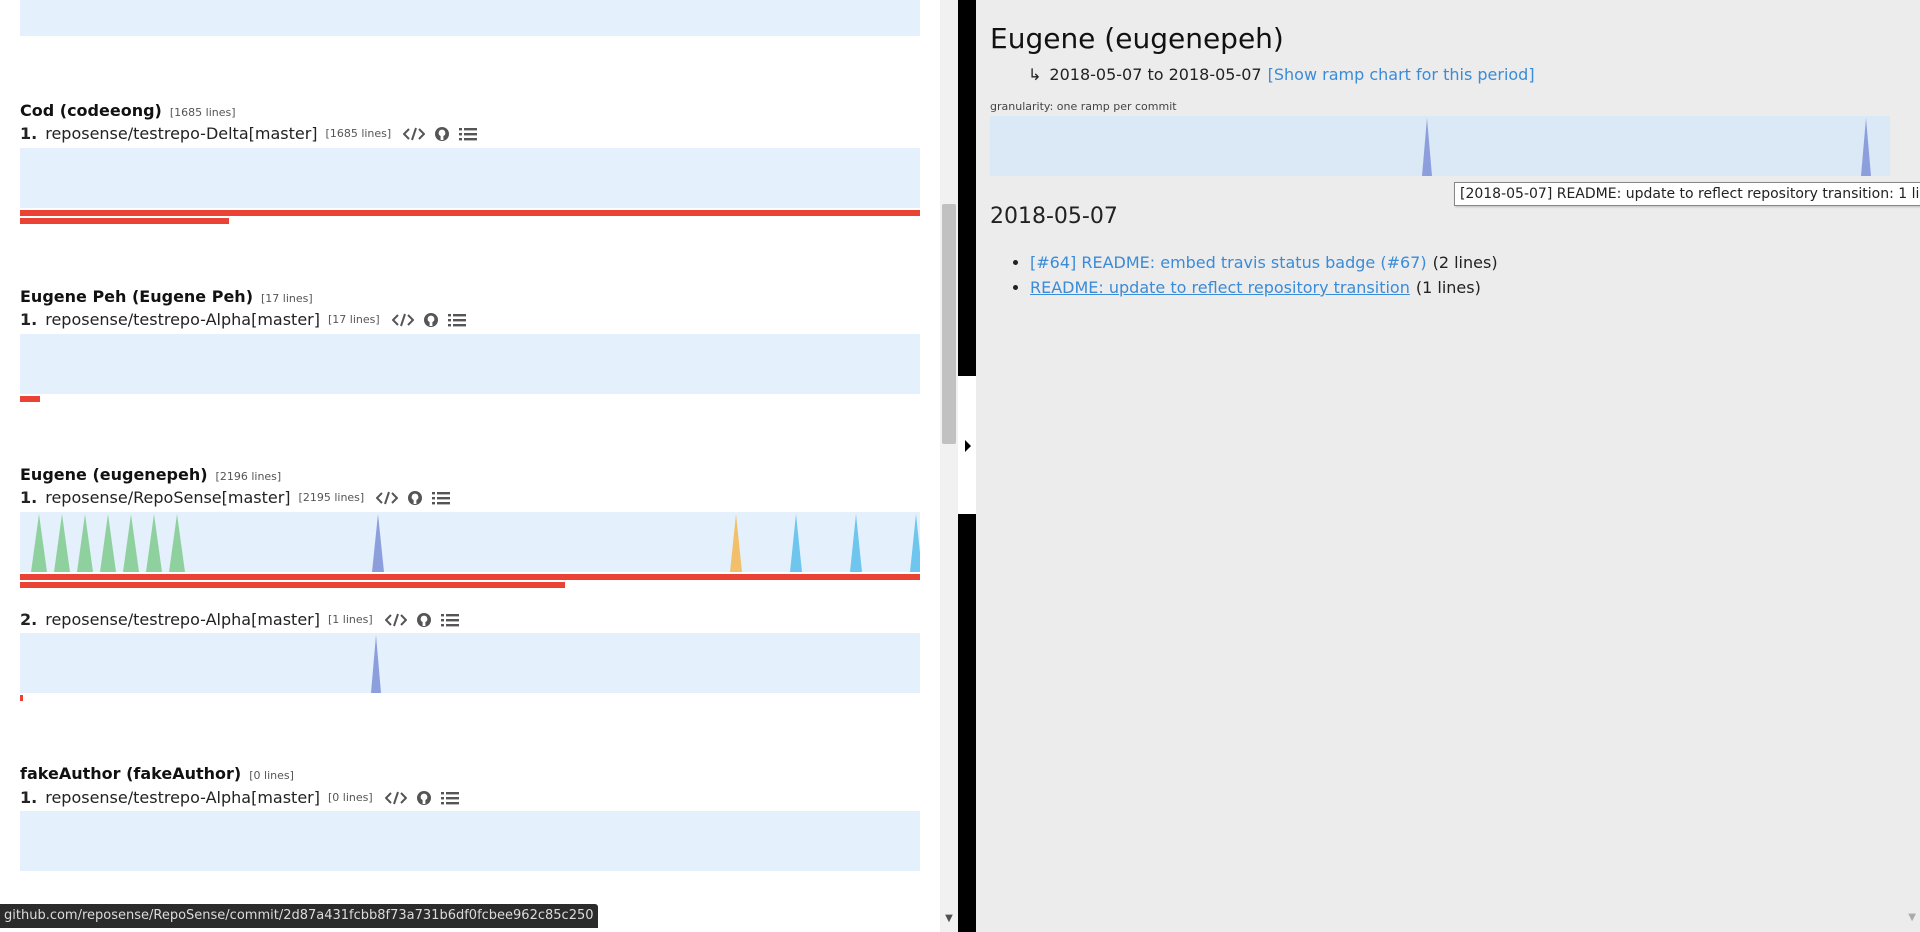 The image size is (1920, 932). Describe the element at coordinates (949, 466) in the screenshot. I see `scrollbar-track` at that location.